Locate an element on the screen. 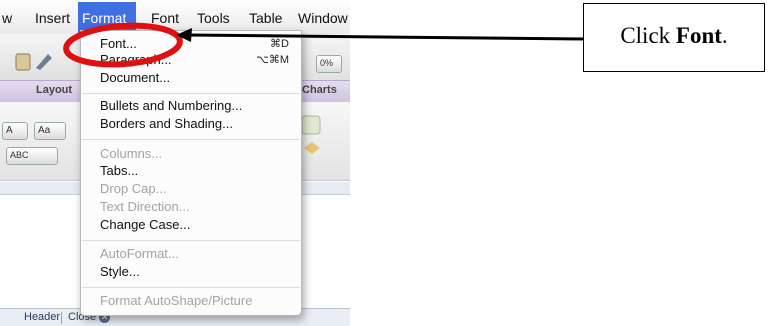 The height and width of the screenshot is (326, 768). instruction-prefix: Click is located at coordinates (648, 35).